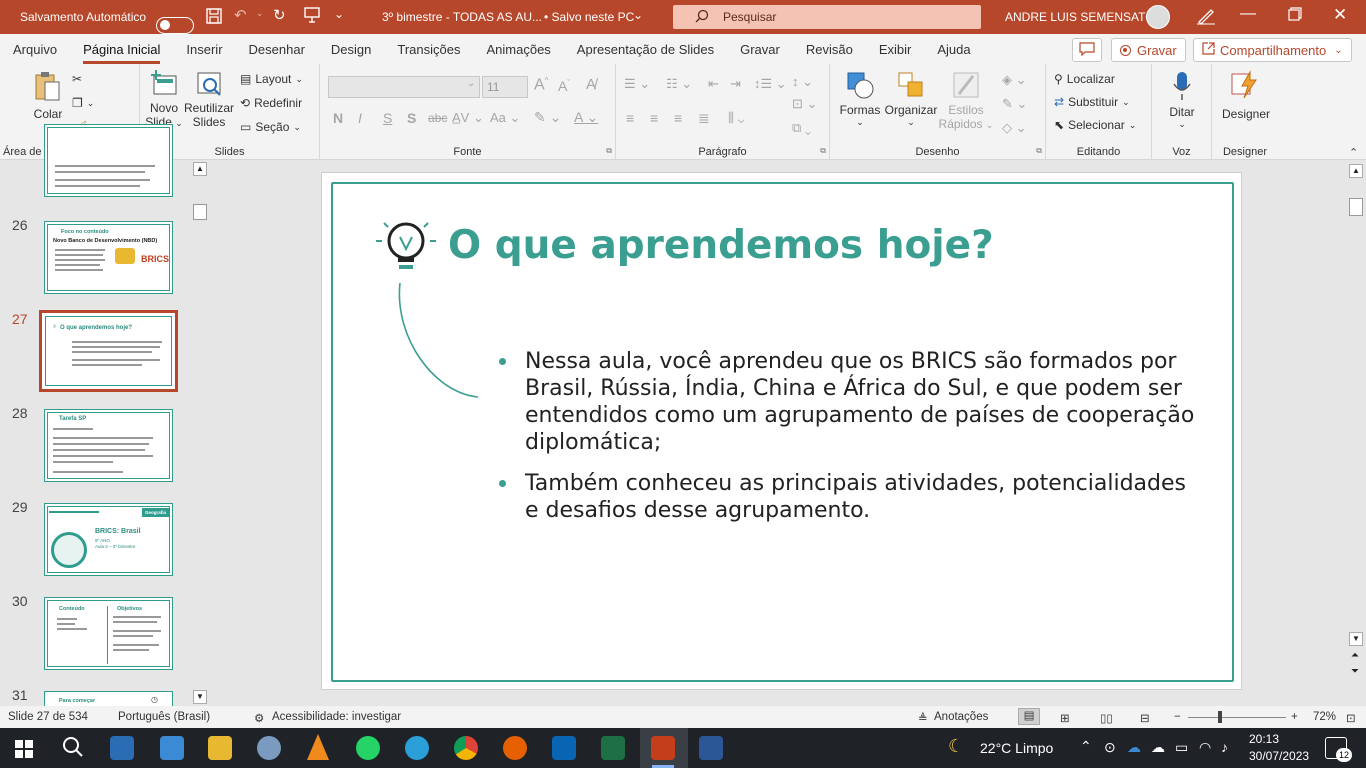 This screenshot has width=1366, height=768. Describe the element at coordinates (73, 748) in the screenshot. I see `search-icon` at that location.